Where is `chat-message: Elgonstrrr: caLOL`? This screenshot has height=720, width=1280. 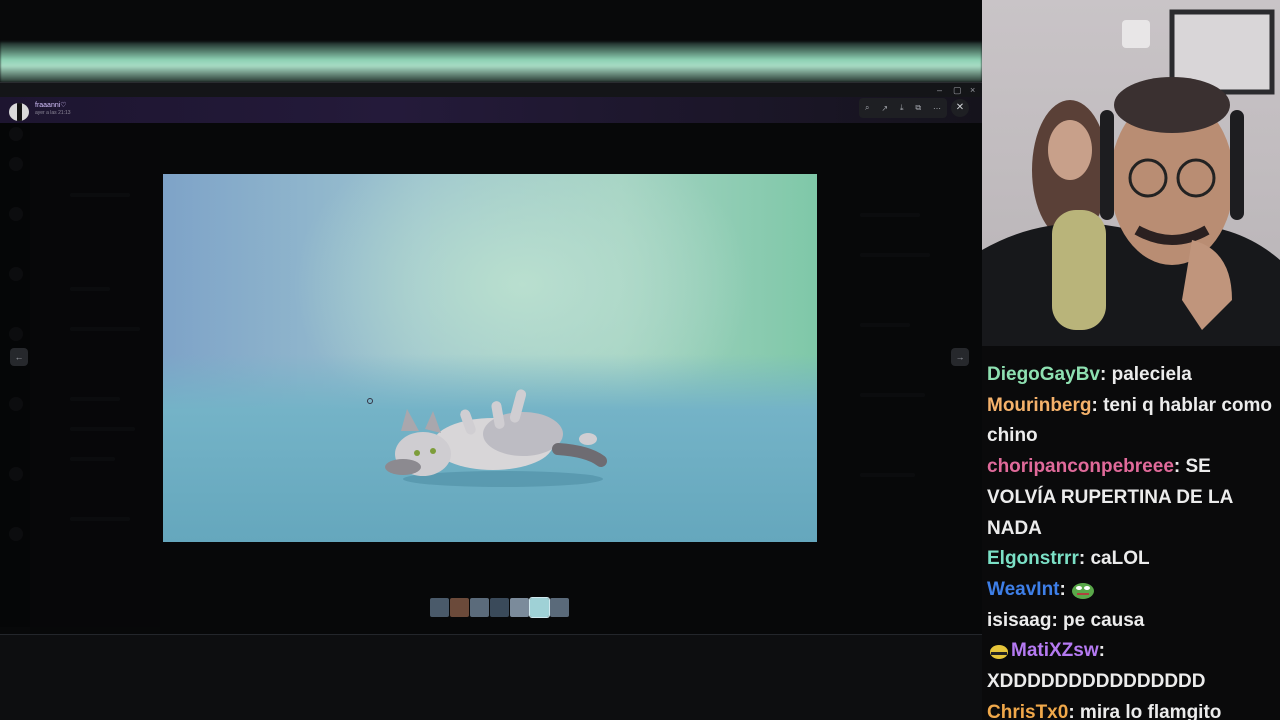
chat-message: Elgonstrrr: caLOL is located at coordinates (1068, 559).